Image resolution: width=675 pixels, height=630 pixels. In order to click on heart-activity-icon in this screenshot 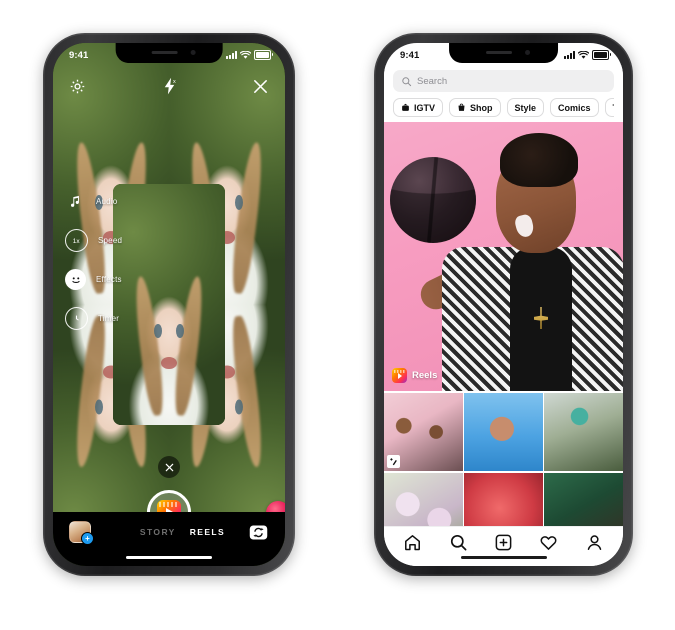, I will do `click(548, 543)`.